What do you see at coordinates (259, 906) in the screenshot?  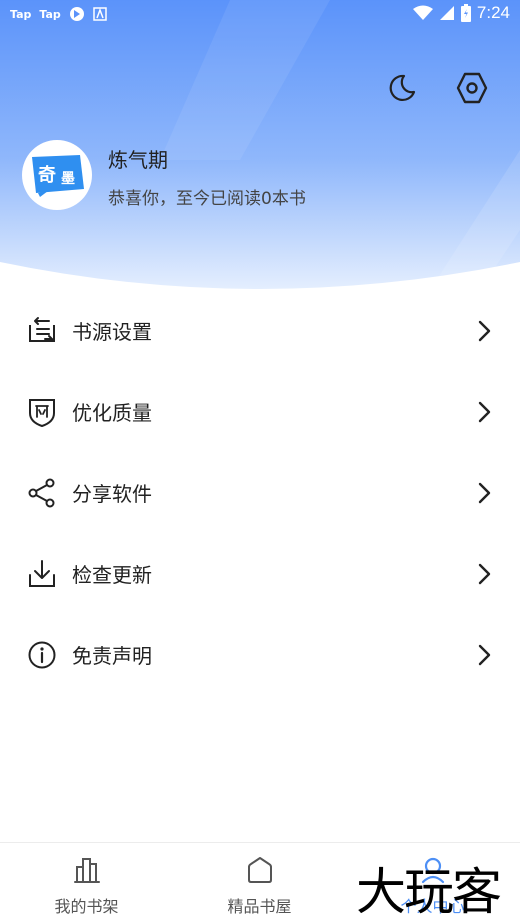 I see `tab-label: 精品书屋` at bounding box center [259, 906].